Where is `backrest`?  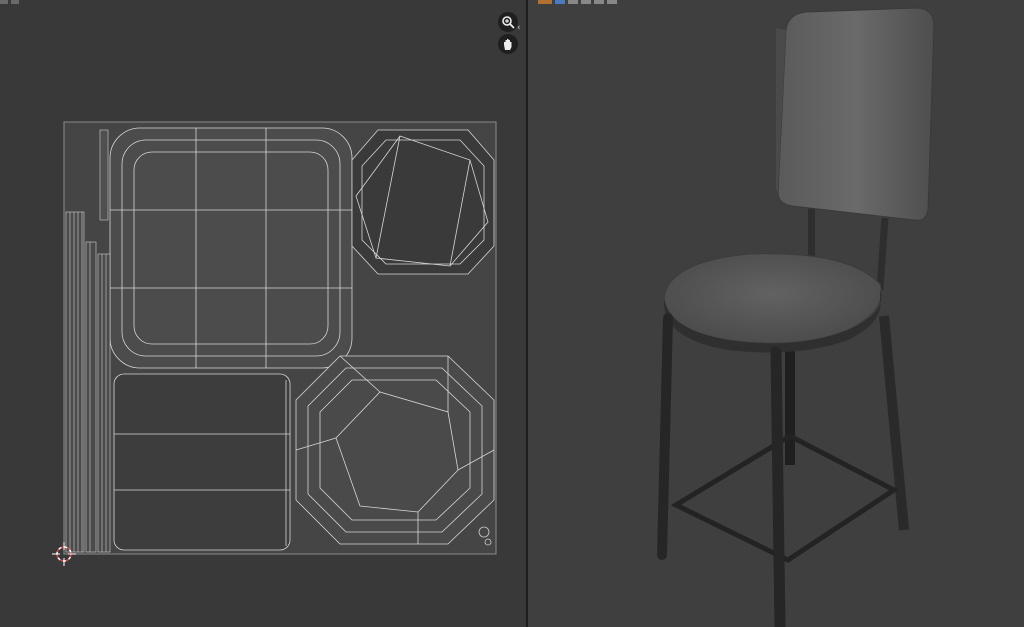 backrest is located at coordinates (856, 114).